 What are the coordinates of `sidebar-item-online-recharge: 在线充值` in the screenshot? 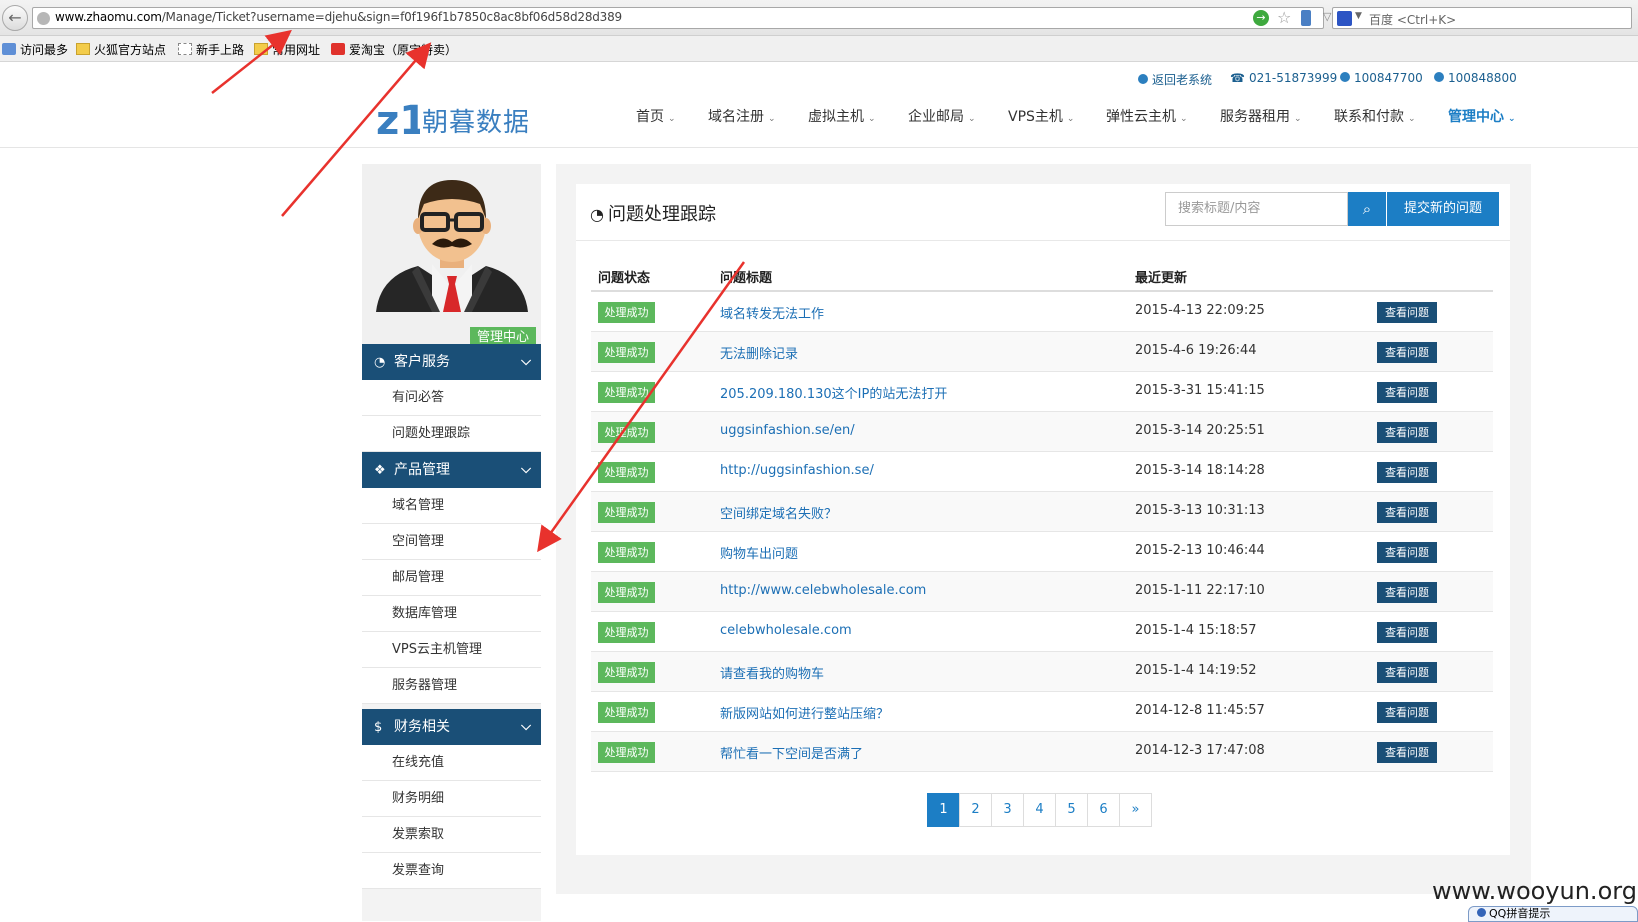 It's located at (451, 763).